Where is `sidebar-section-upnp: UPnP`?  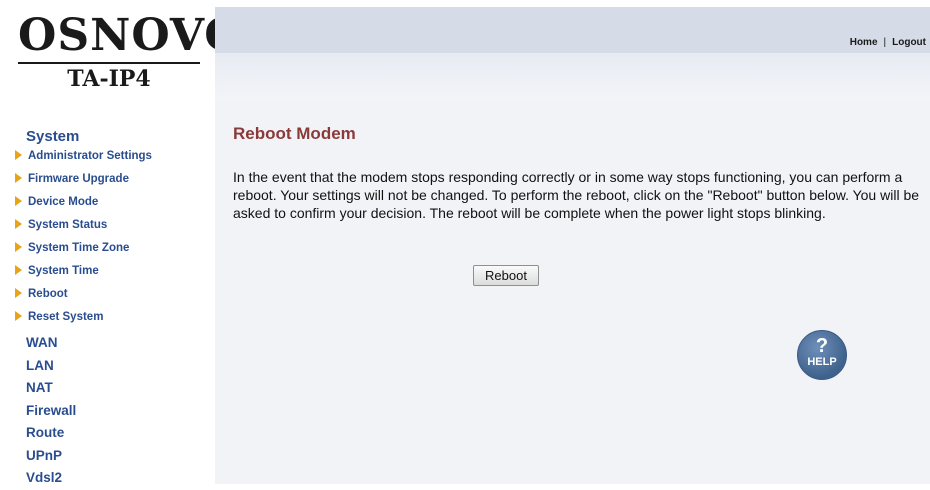
sidebar-section-upnp: UPnP is located at coordinates (107, 456).